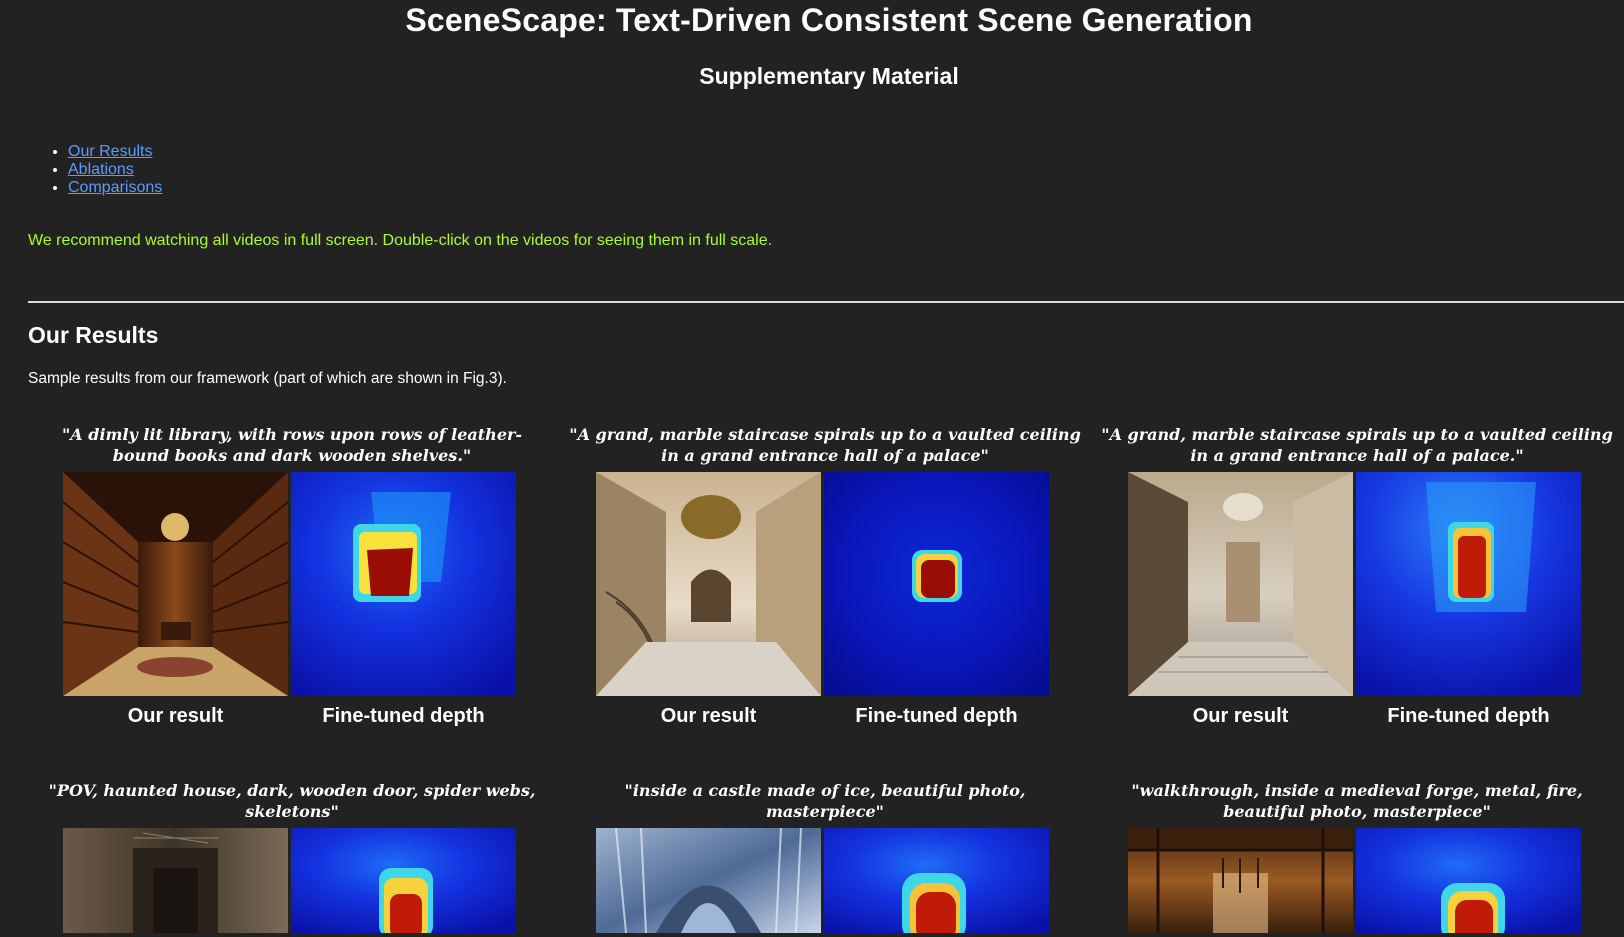  I want to click on nav-item-comparisons: Comparisons, so click(115, 188).